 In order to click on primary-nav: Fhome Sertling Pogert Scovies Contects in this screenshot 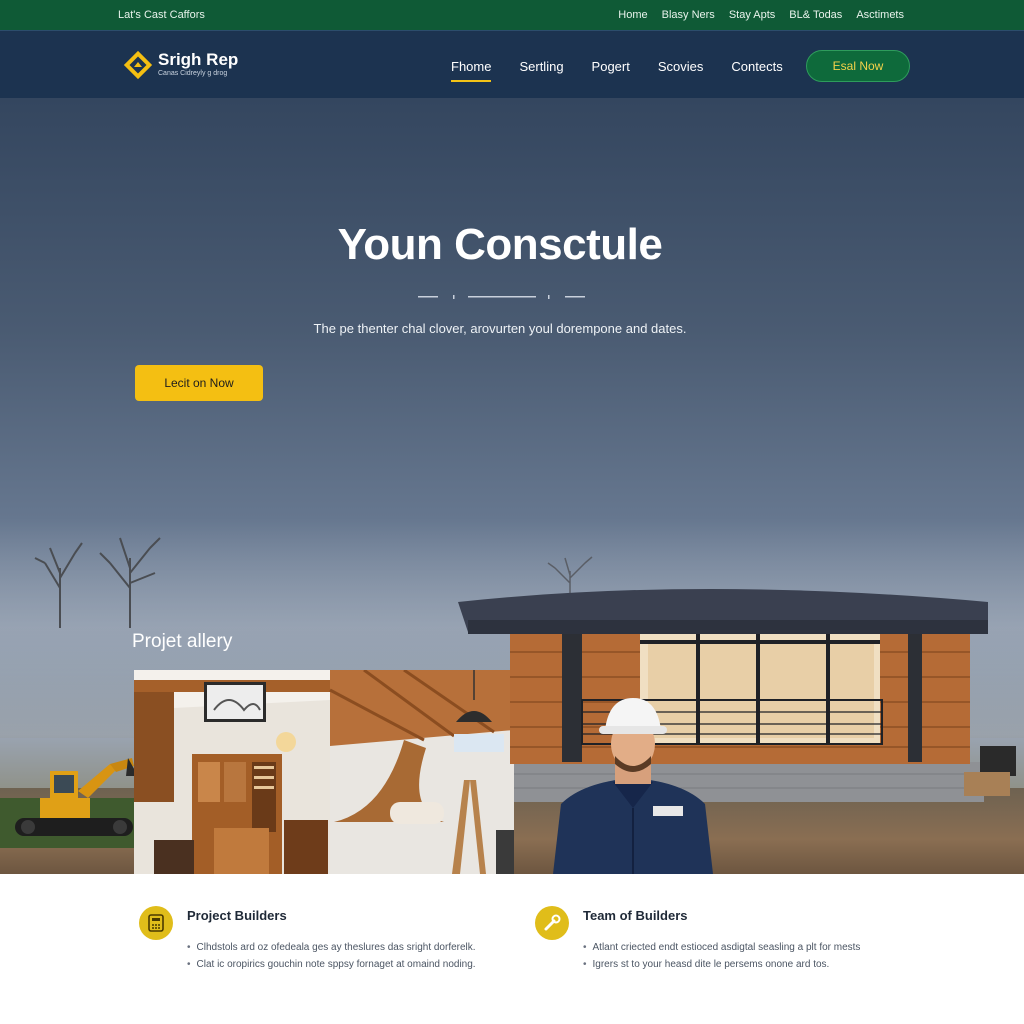, I will do `click(617, 70)`.